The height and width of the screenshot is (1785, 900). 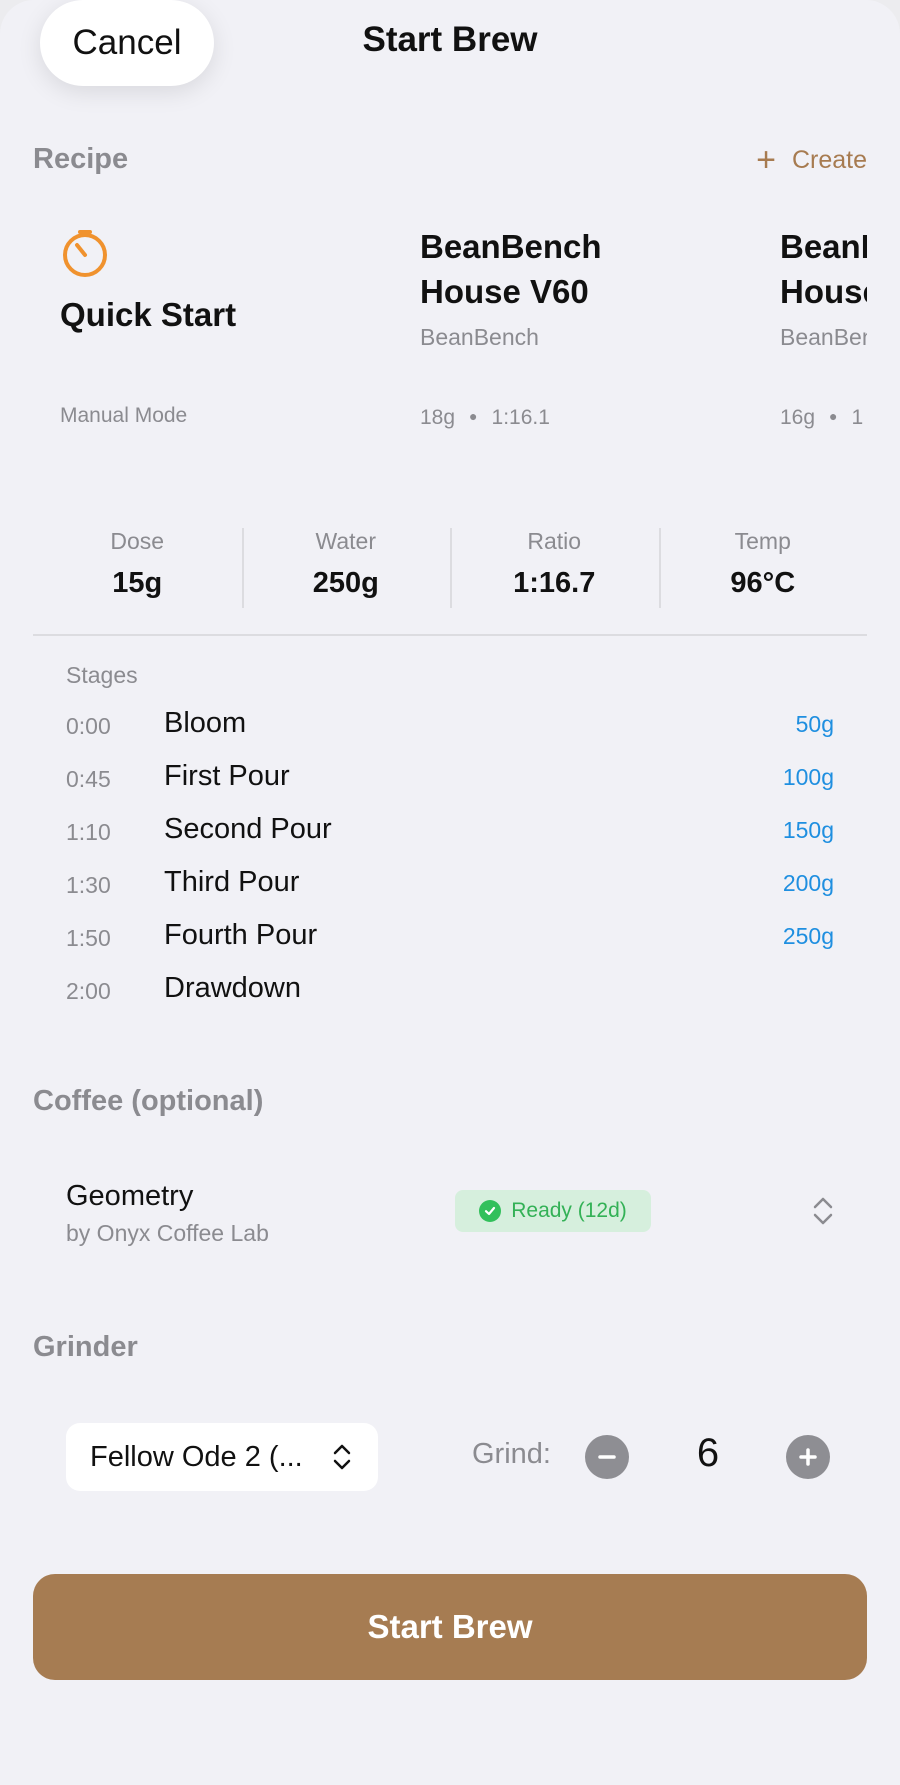 I want to click on stage-weight: 250g, so click(x=808, y=936).